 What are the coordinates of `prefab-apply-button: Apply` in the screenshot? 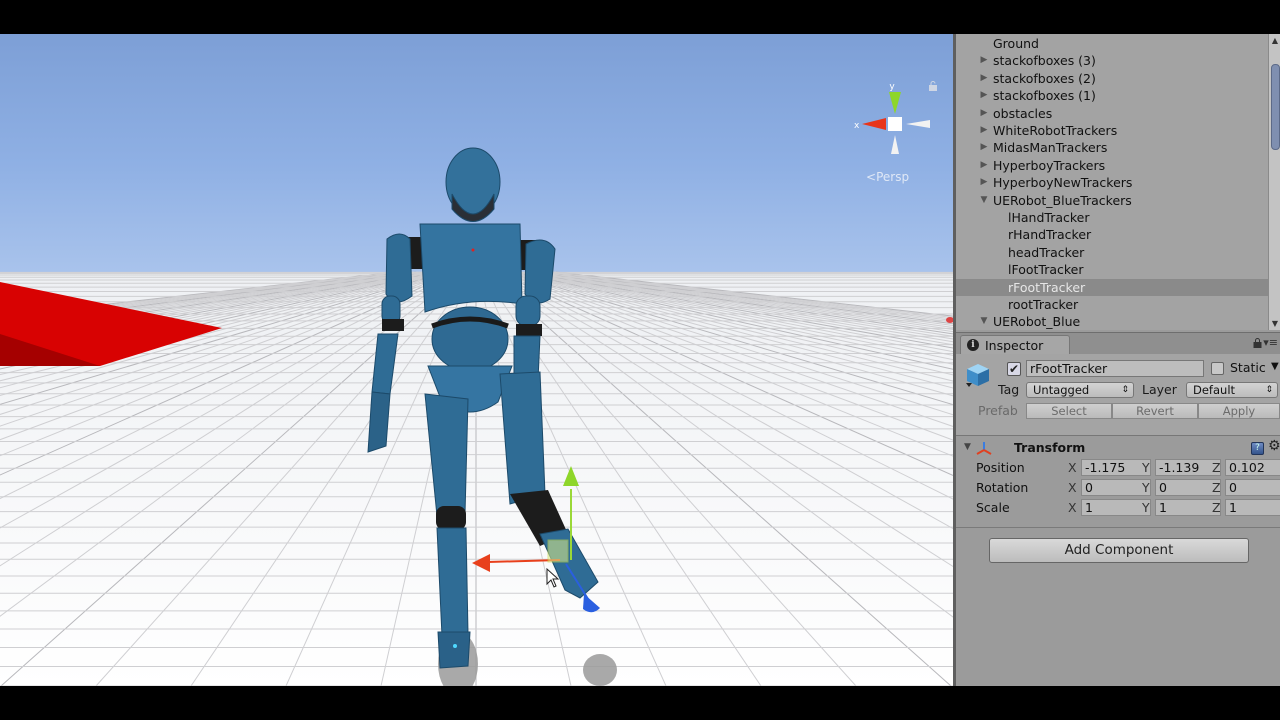 It's located at (1239, 411).